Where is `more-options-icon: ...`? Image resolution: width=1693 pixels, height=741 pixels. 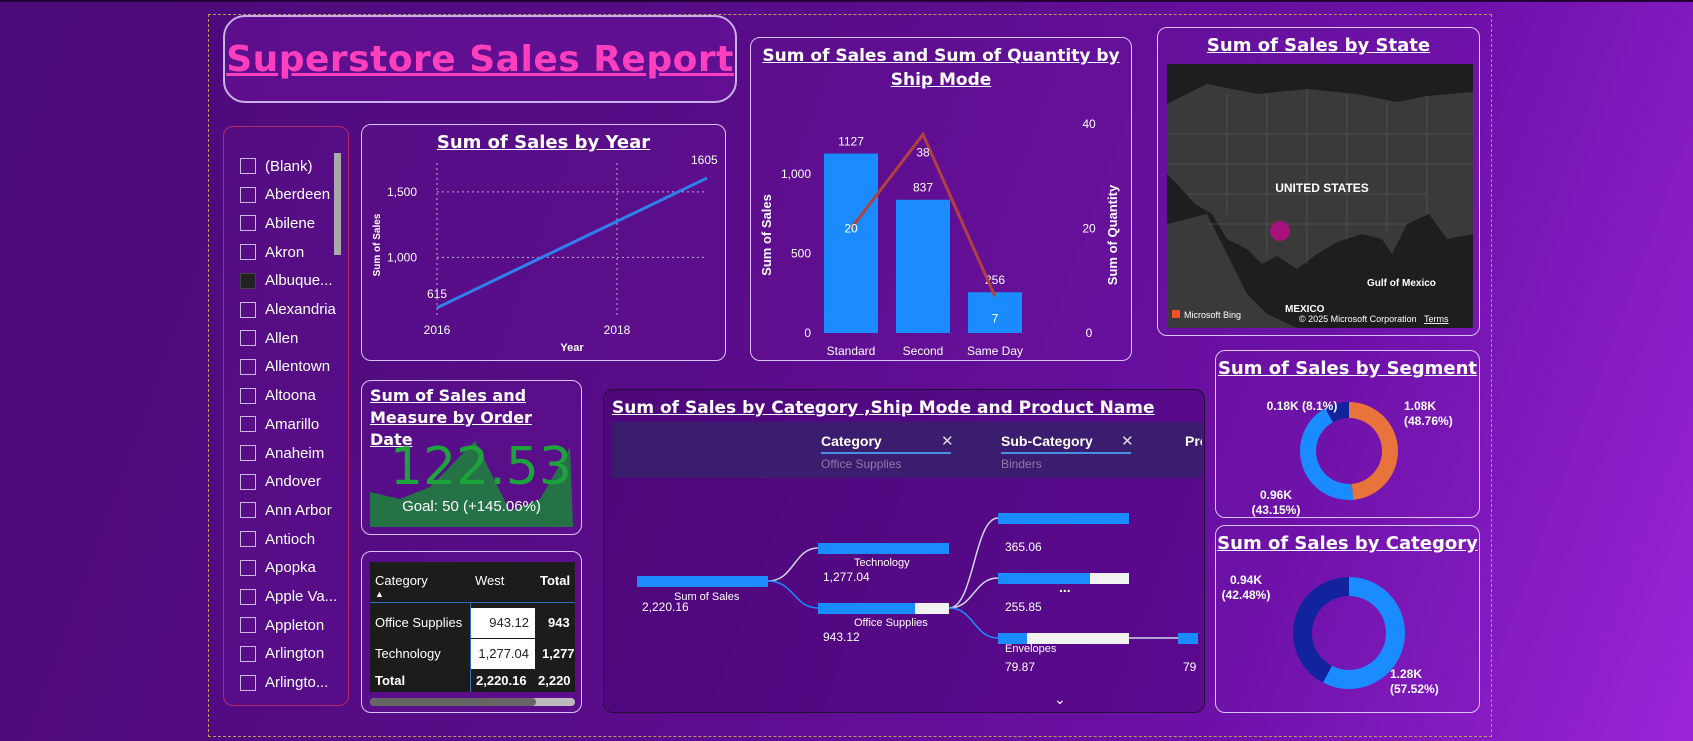 more-options-icon: ... is located at coordinates (1065, 587).